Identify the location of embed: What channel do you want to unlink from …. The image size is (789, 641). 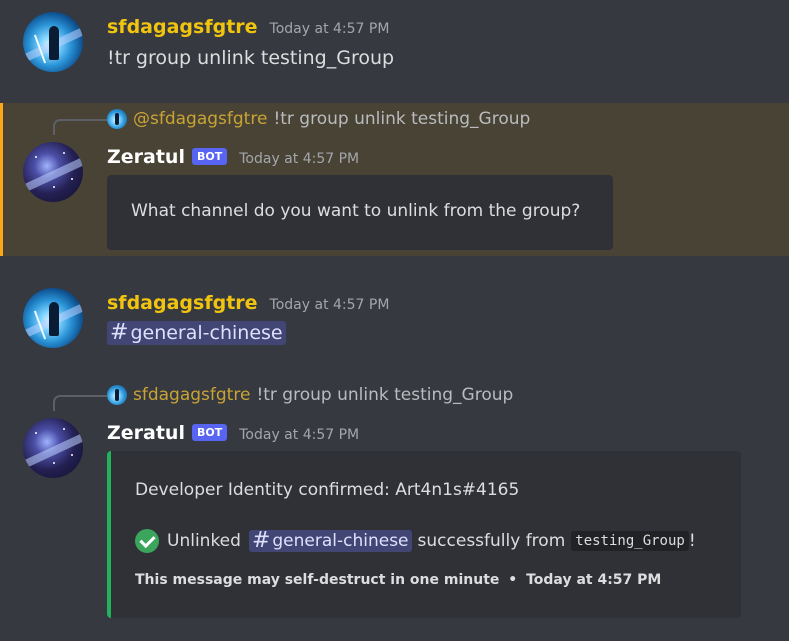
(360, 212).